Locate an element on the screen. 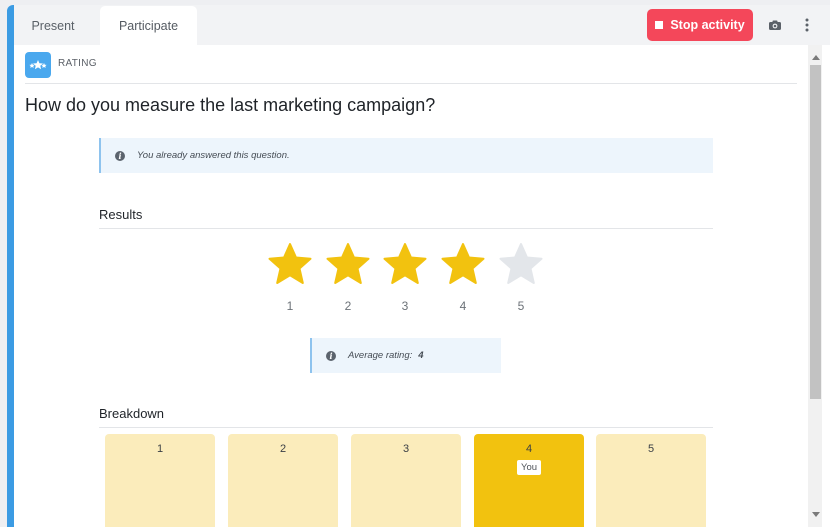  stop-activity-label: Stop activity is located at coordinates (707, 25).